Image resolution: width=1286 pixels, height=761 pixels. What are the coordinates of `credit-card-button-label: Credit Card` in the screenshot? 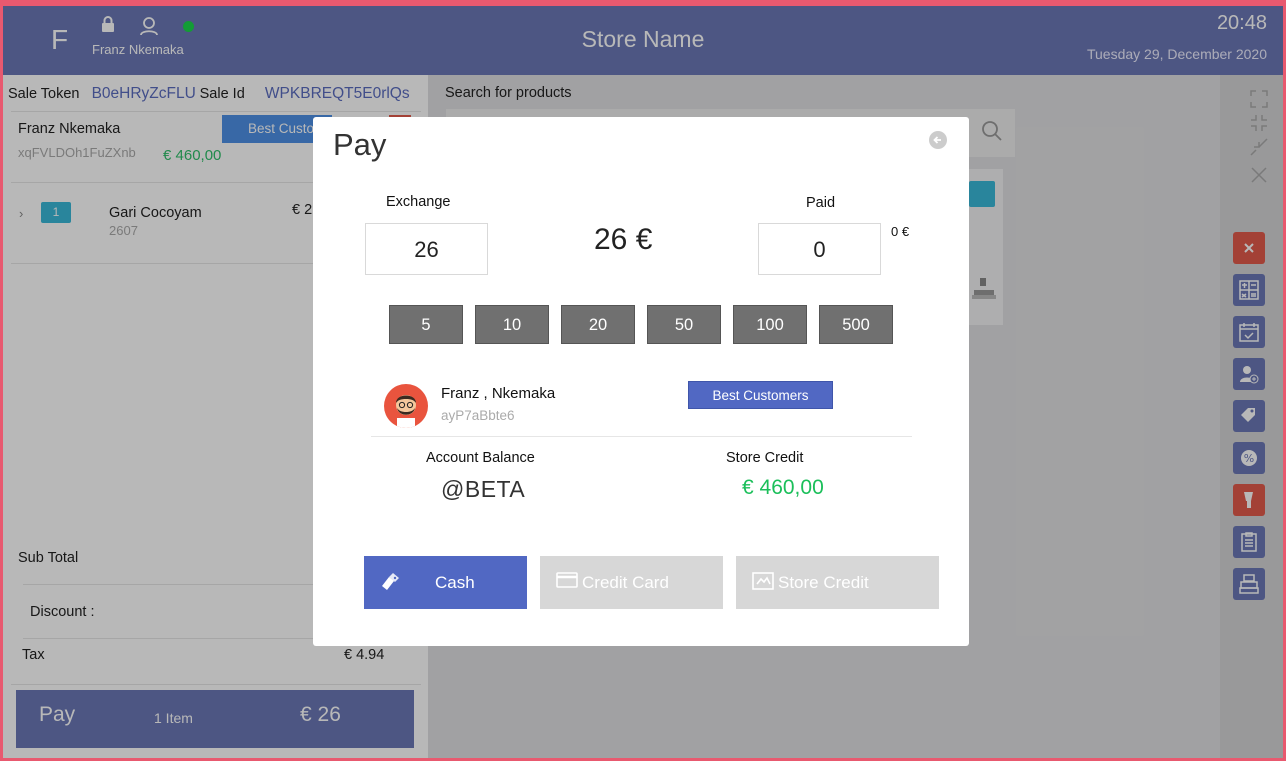 It's located at (625, 582).